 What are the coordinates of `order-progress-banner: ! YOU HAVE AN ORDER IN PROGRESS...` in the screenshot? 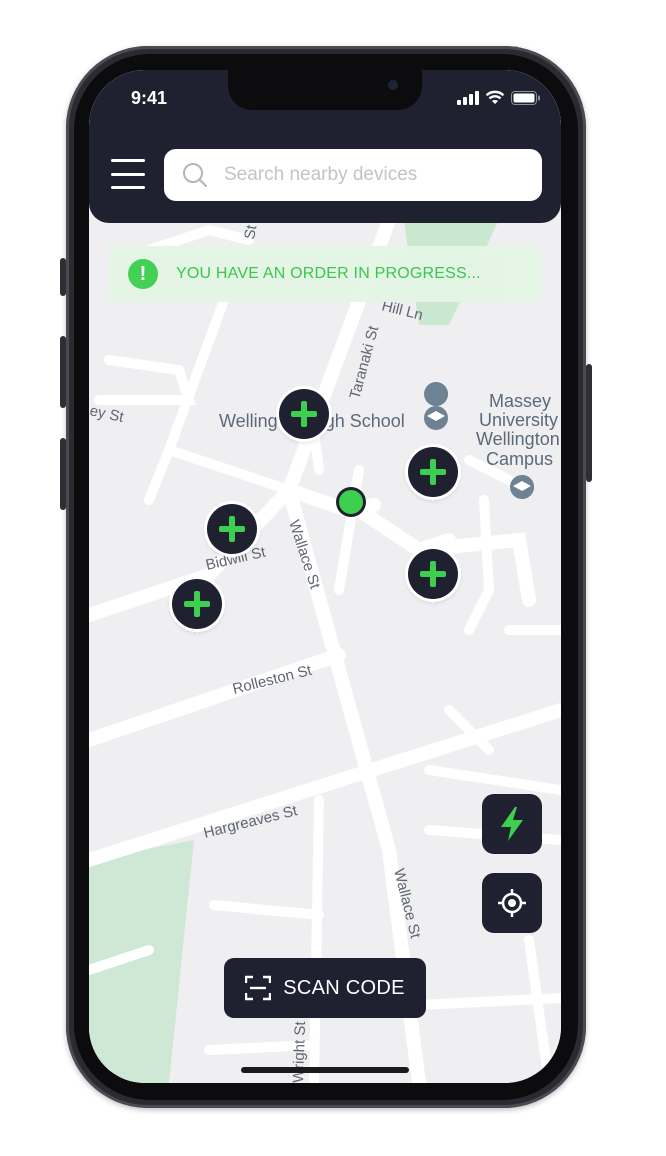 It's located at (325, 274).